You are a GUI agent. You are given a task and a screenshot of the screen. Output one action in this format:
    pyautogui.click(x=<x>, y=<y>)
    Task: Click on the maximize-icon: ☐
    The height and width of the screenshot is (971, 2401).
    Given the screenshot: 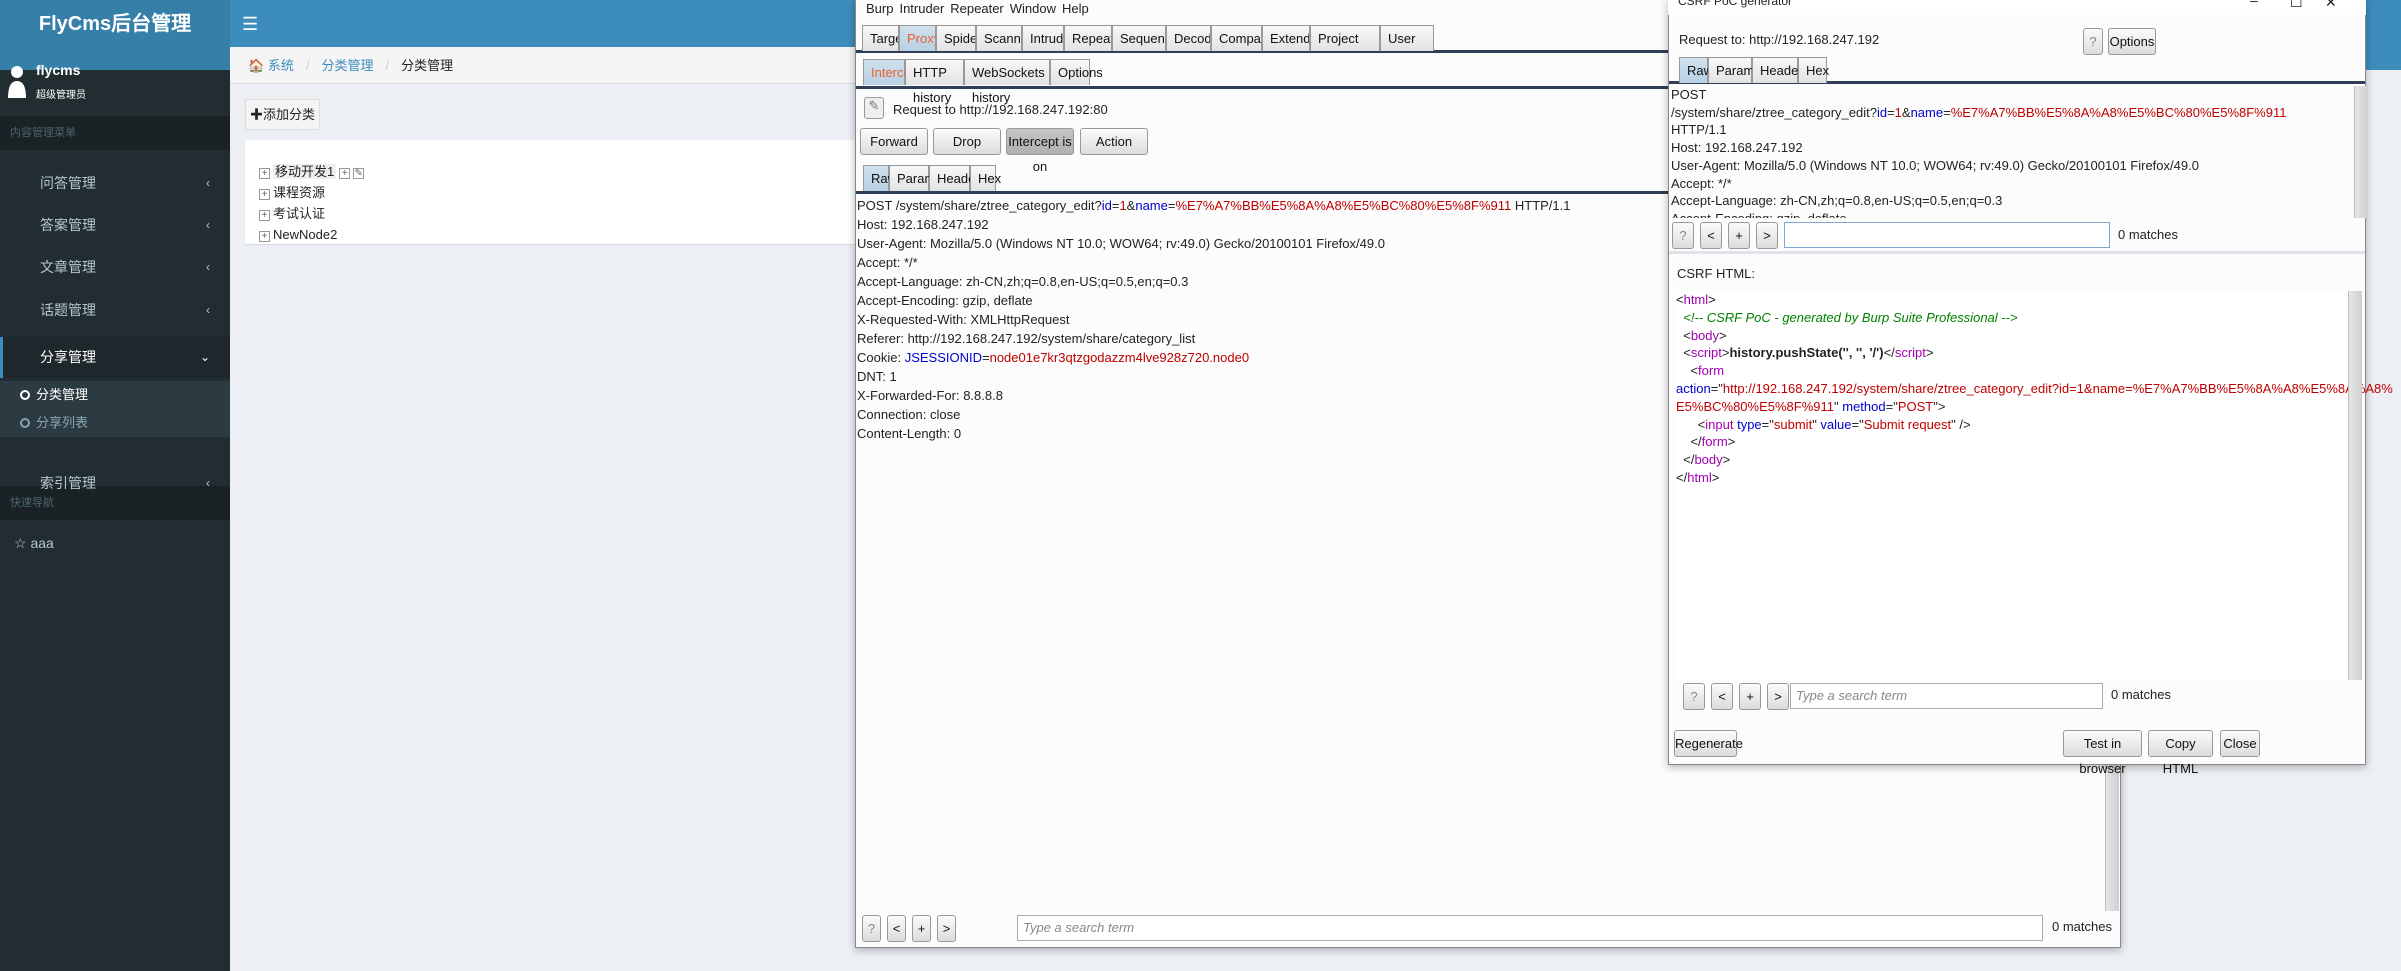 What is the action you would take?
    pyautogui.click(x=2296, y=5)
    